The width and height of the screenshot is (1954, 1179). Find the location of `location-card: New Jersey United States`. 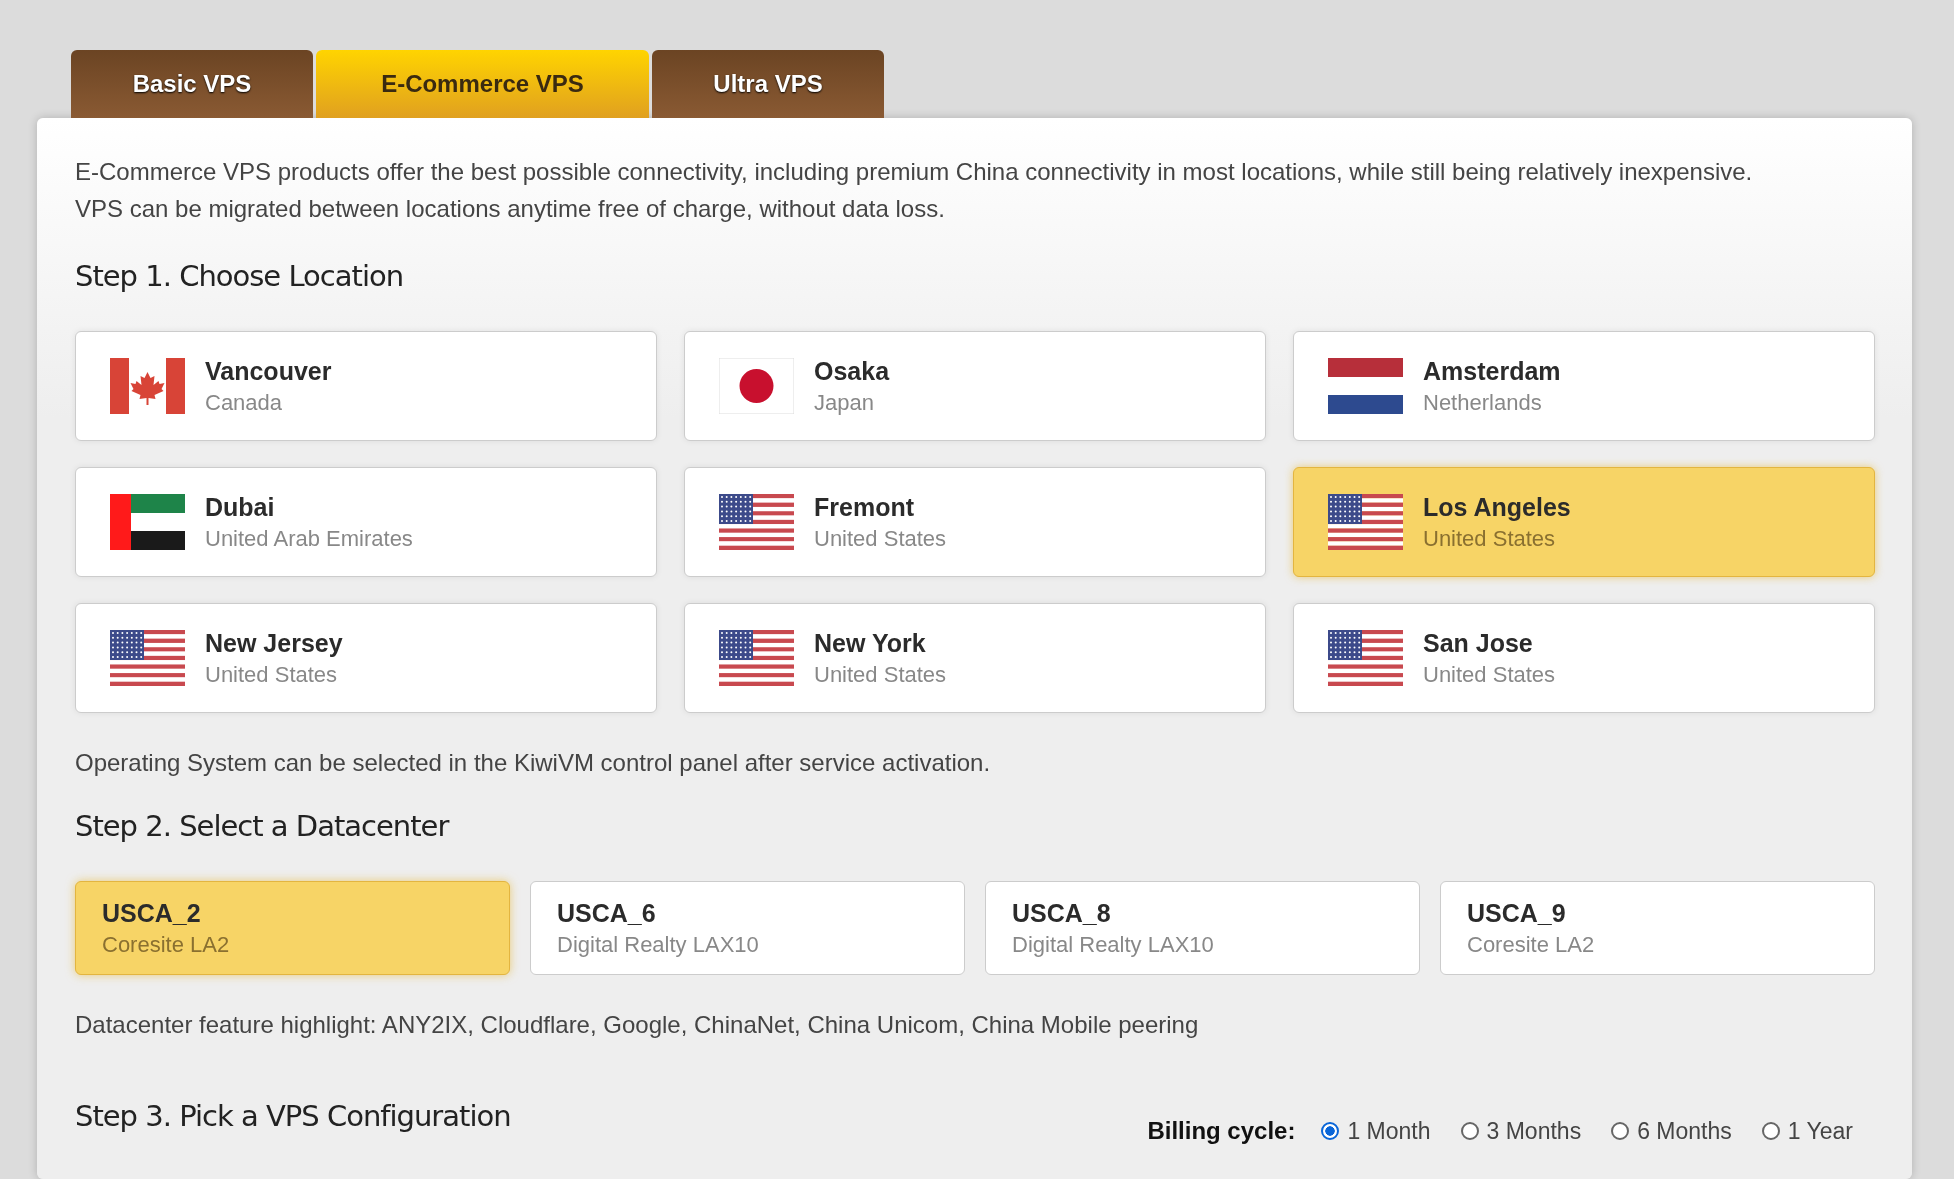

location-card: New Jersey United States is located at coordinates (366, 658).